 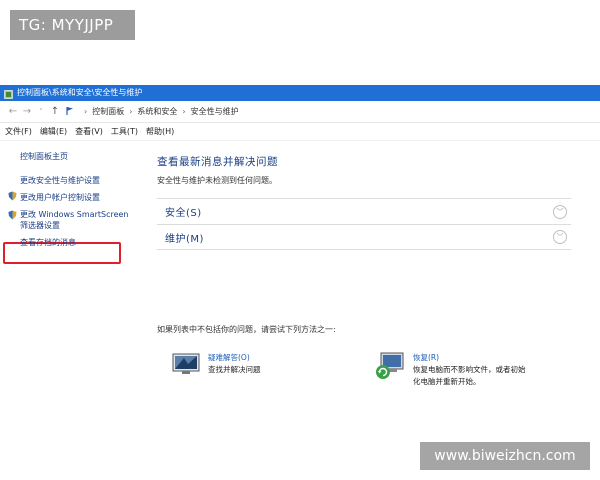 What do you see at coordinates (505, 456) in the screenshot?
I see `watermark: www.biweizhcn.com` at bounding box center [505, 456].